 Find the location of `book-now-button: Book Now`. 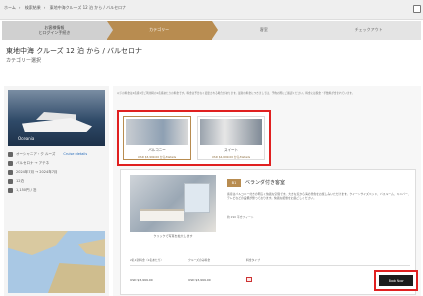

book-now-button: Book Now is located at coordinates (396, 280).